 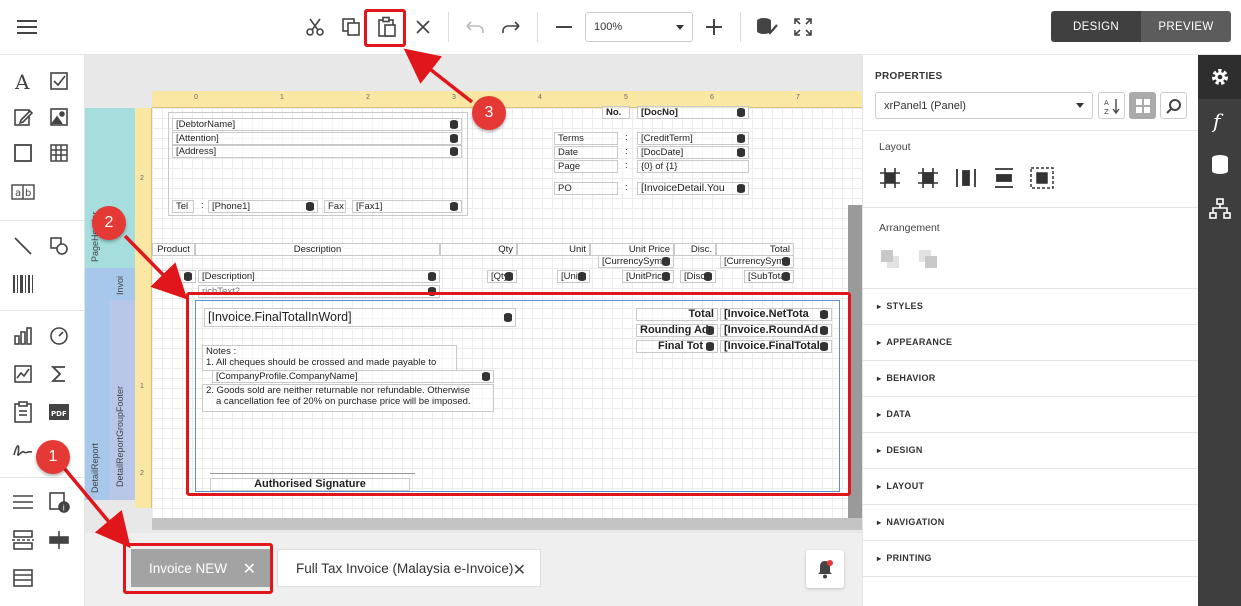 What do you see at coordinates (769, 276) in the screenshot?
I see `subtotal-field: [SubTota` at bounding box center [769, 276].